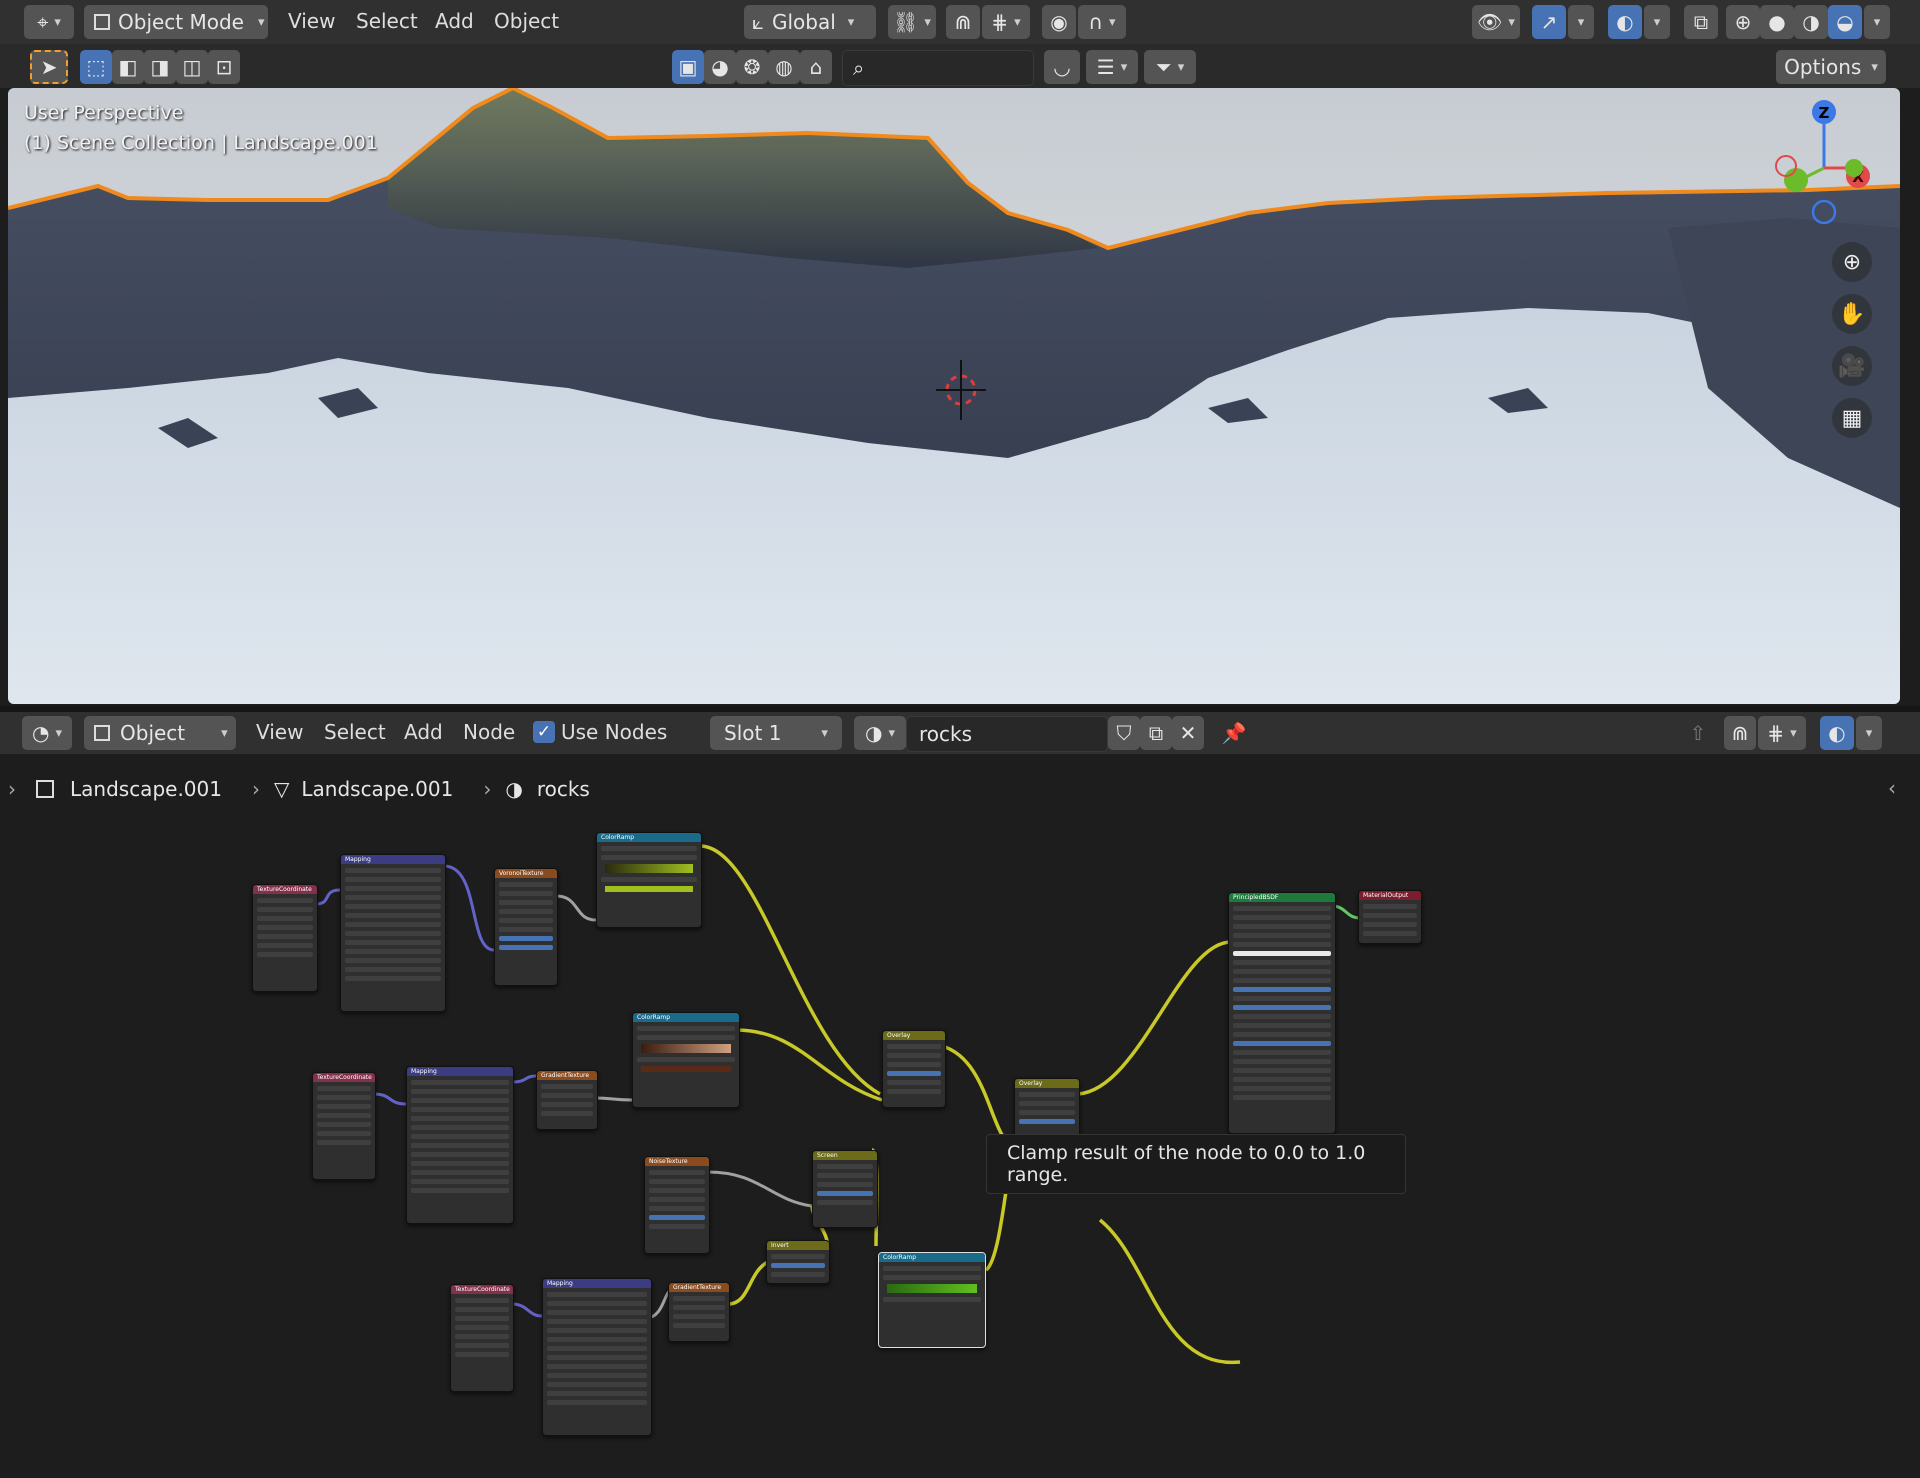 This screenshot has width=1920, height=1478. Describe the element at coordinates (1282, 1013) in the screenshot. I see `node-principled-bsdf: PrincipledBSDF` at that location.